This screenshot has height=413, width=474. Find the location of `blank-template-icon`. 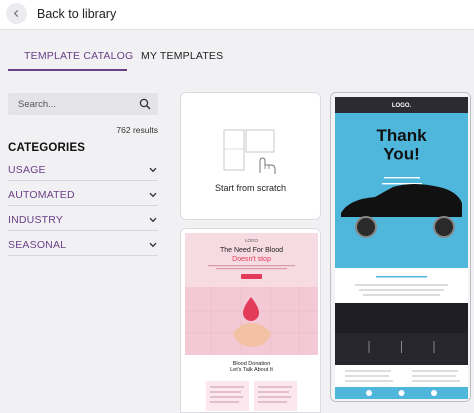

blank-template-icon is located at coordinates (249, 151).